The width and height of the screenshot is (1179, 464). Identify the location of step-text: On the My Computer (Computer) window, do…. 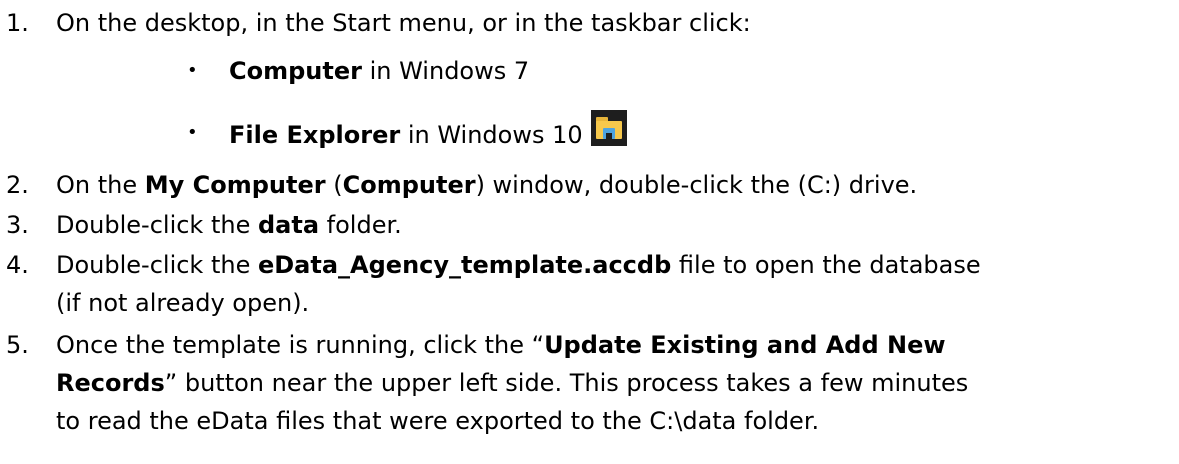
(487, 185).